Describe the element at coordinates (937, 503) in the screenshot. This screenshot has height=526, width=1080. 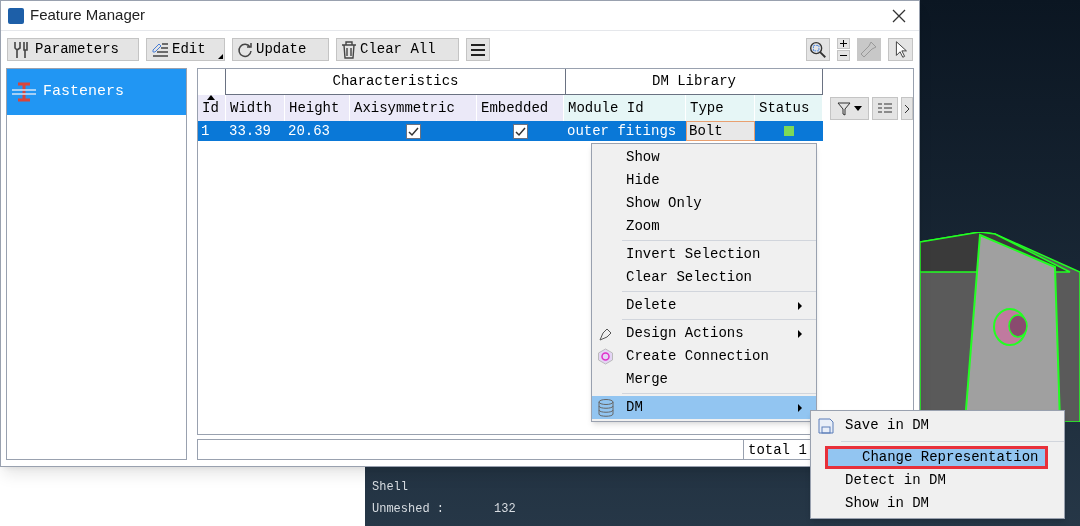
I see `menu-item: Show in DM` at that location.